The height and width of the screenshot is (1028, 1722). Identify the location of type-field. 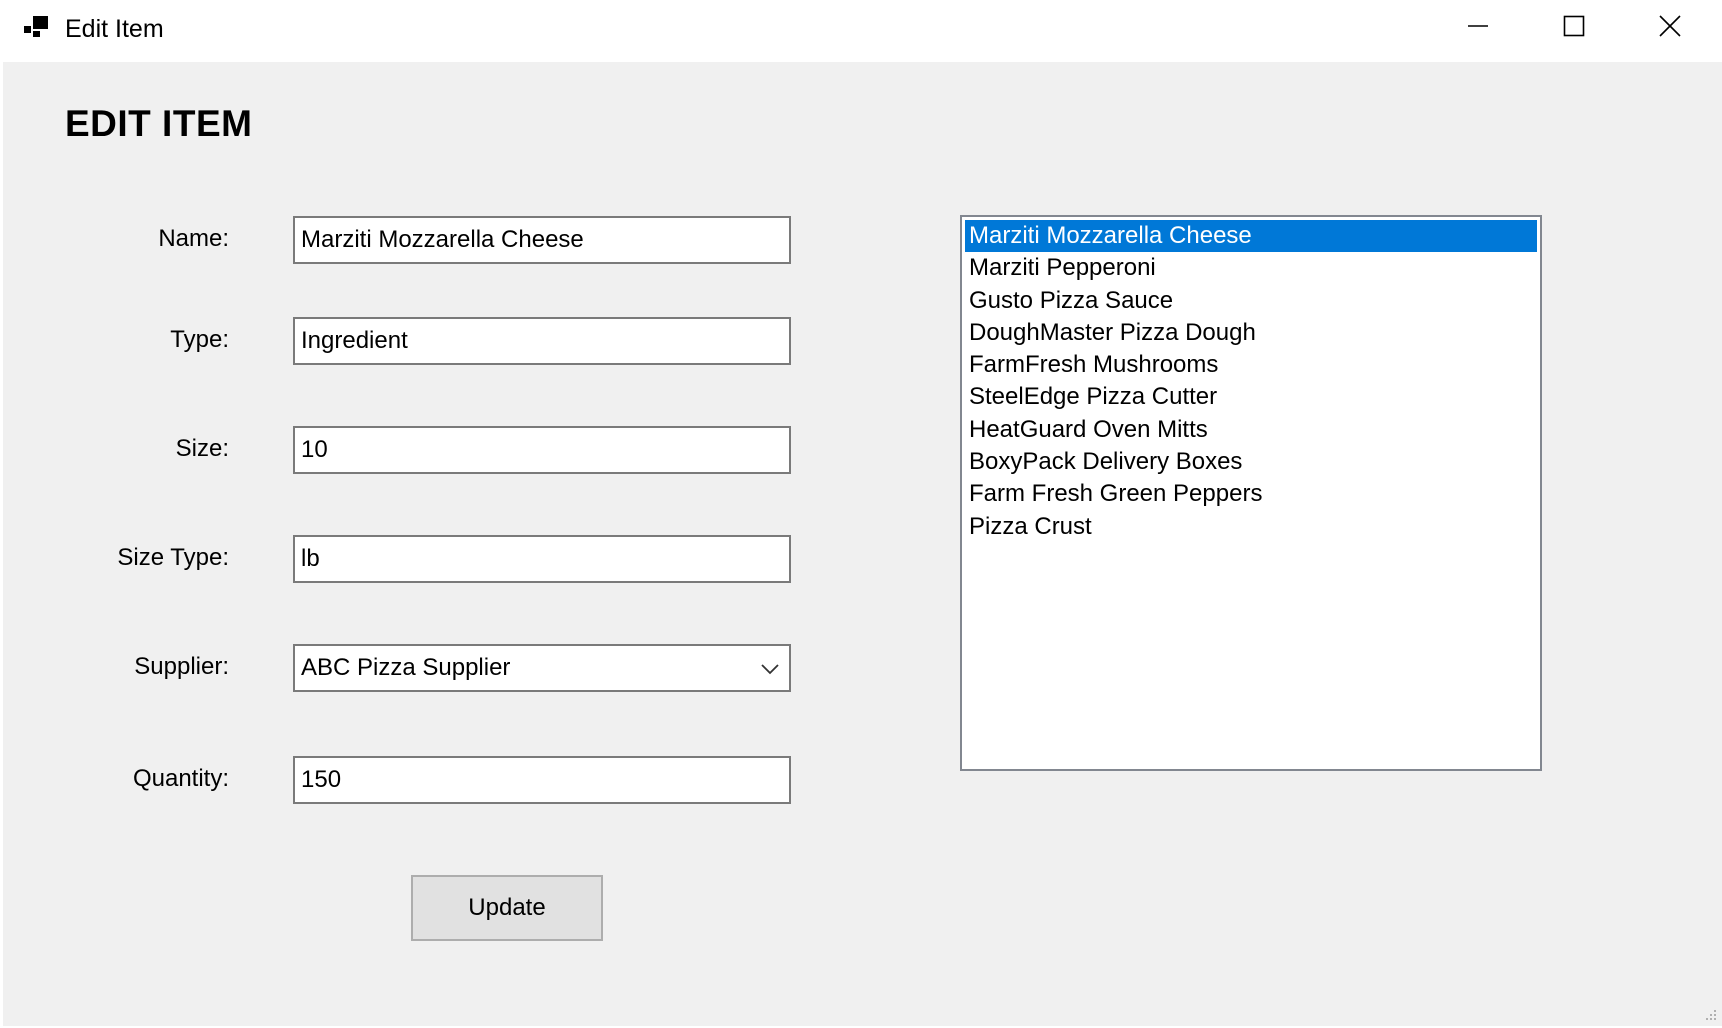
(542, 341).